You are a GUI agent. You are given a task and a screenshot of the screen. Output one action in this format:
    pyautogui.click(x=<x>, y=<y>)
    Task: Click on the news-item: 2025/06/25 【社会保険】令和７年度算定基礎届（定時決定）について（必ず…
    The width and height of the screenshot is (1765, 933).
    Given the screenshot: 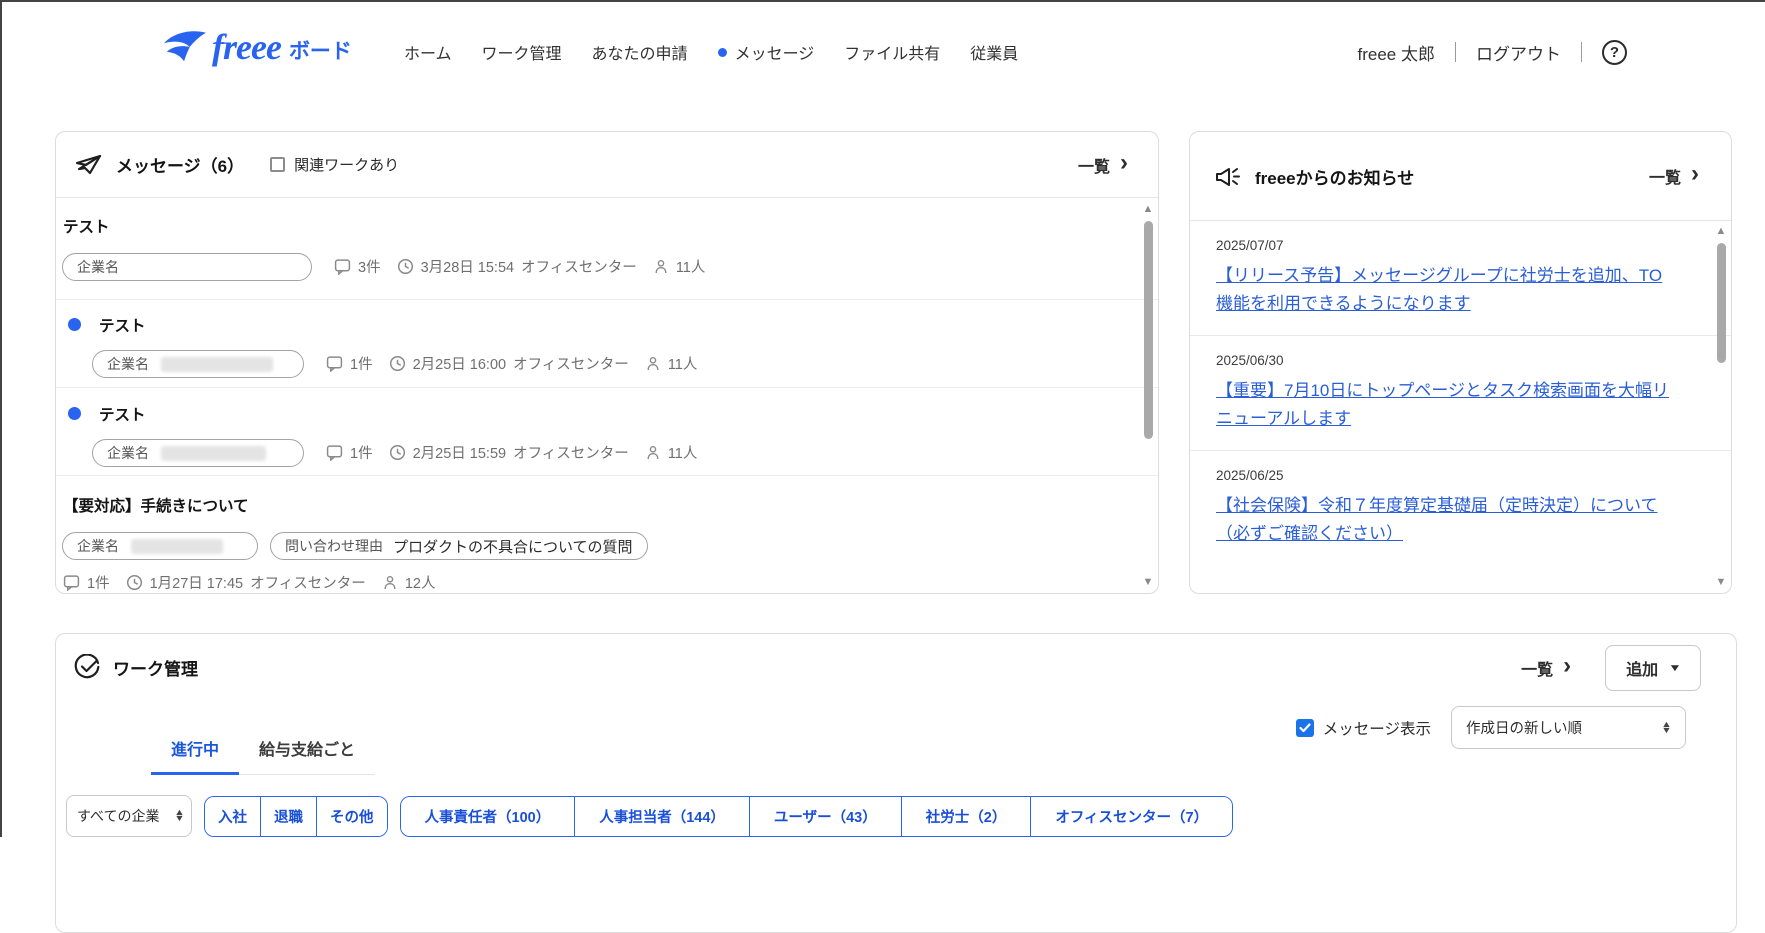 What is the action you would take?
    pyautogui.click(x=1460, y=508)
    